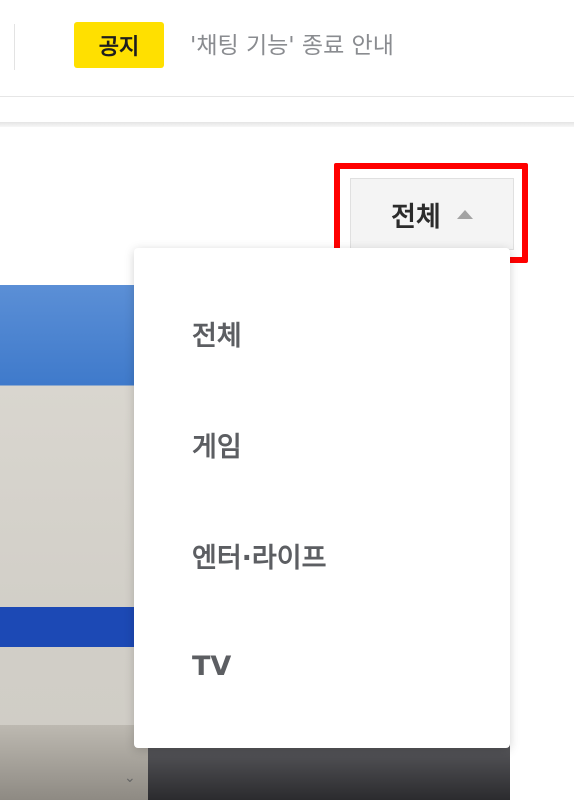 This screenshot has height=800, width=574. Describe the element at coordinates (416, 217) in the screenshot. I see `dropdown-selected-label: 전체` at that location.